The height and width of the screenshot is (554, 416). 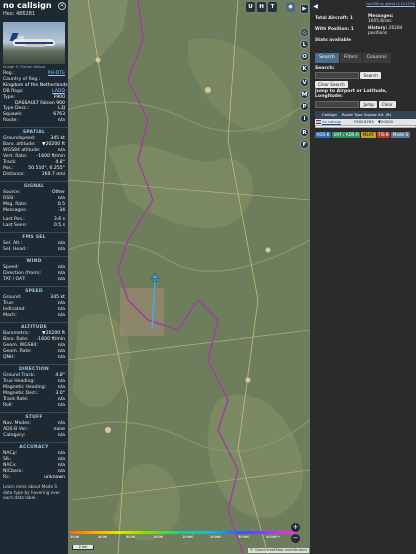 I want to click on section-title-signal: SIGNAL, so click(x=34, y=185).